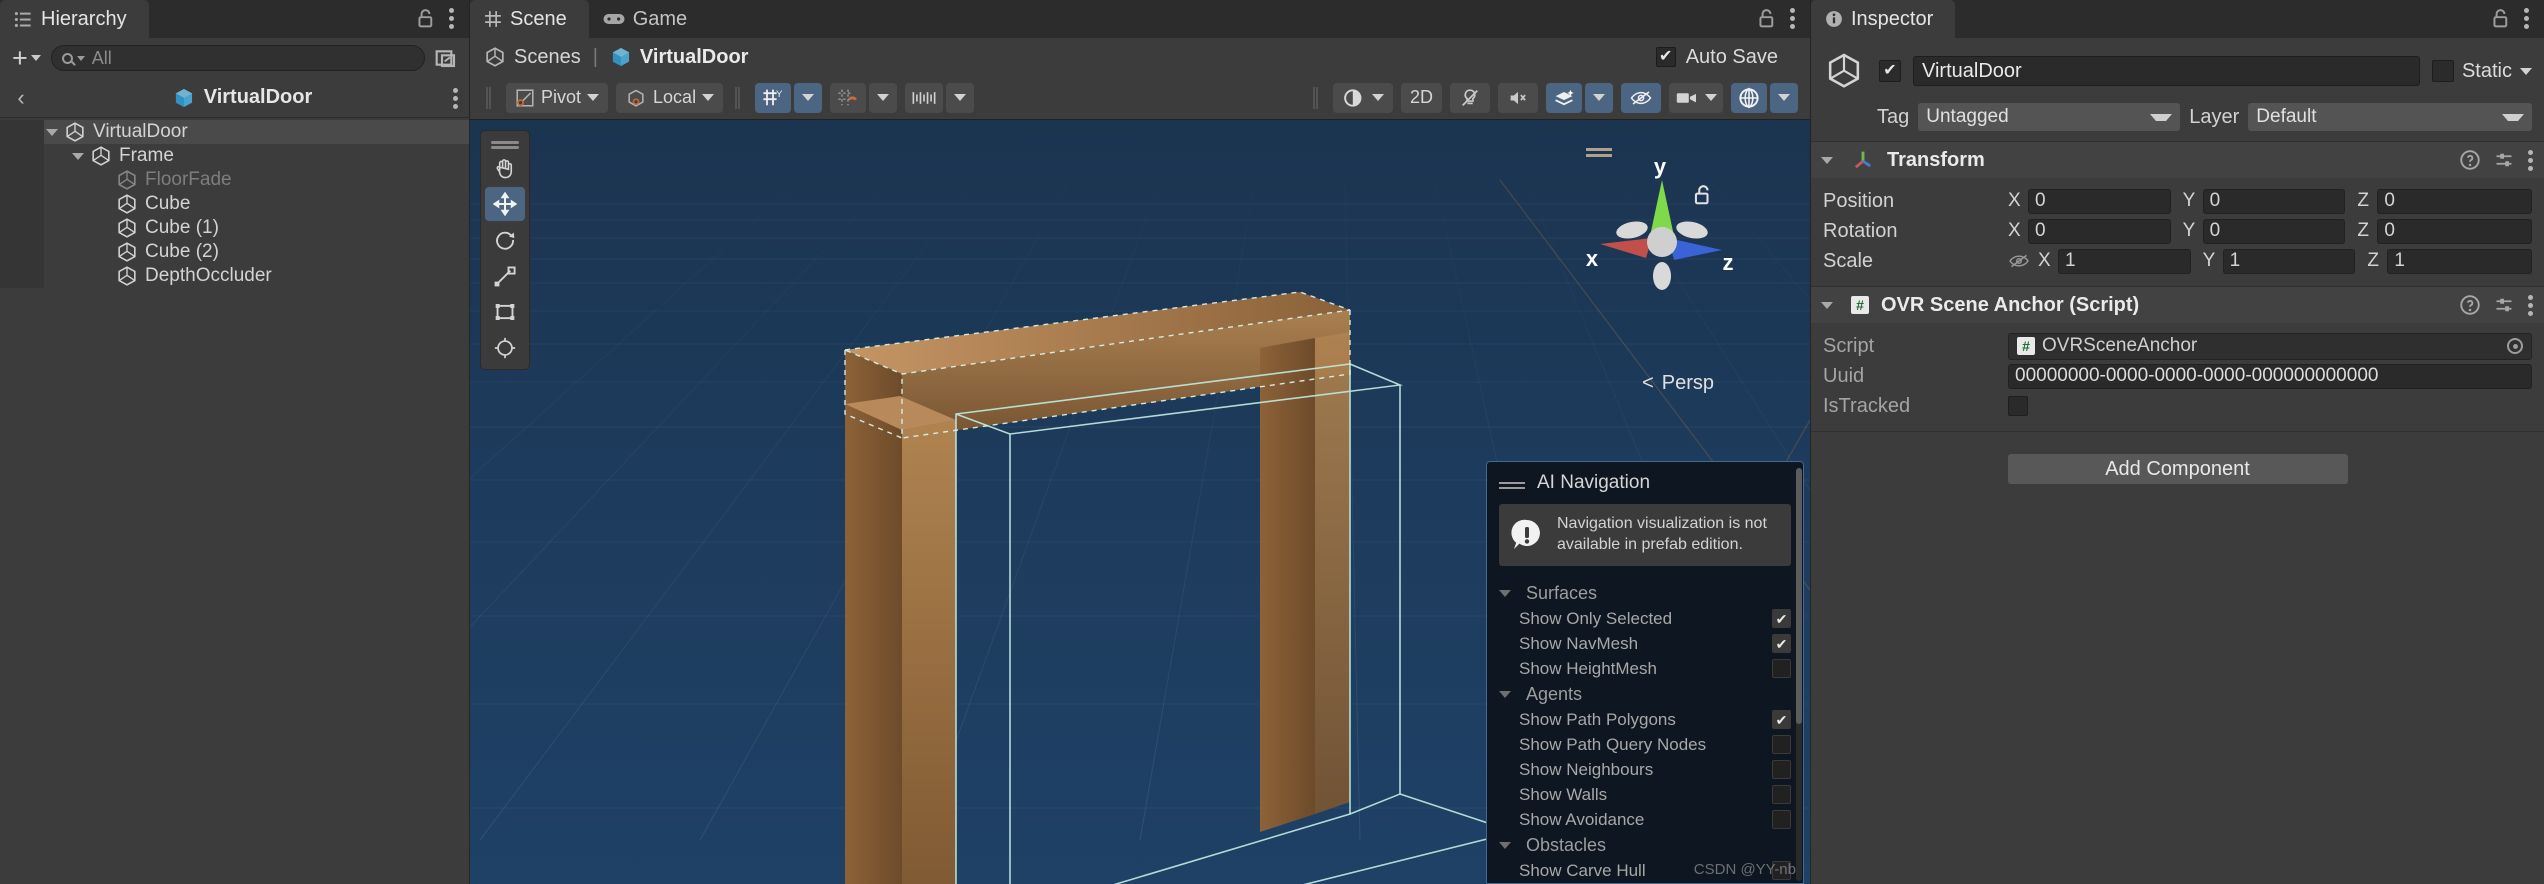 The width and height of the screenshot is (2544, 884). Describe the element at coordinates (1645, 794) in the screenshot. I see `ai-option-show-walls: Show Walls` at that location.